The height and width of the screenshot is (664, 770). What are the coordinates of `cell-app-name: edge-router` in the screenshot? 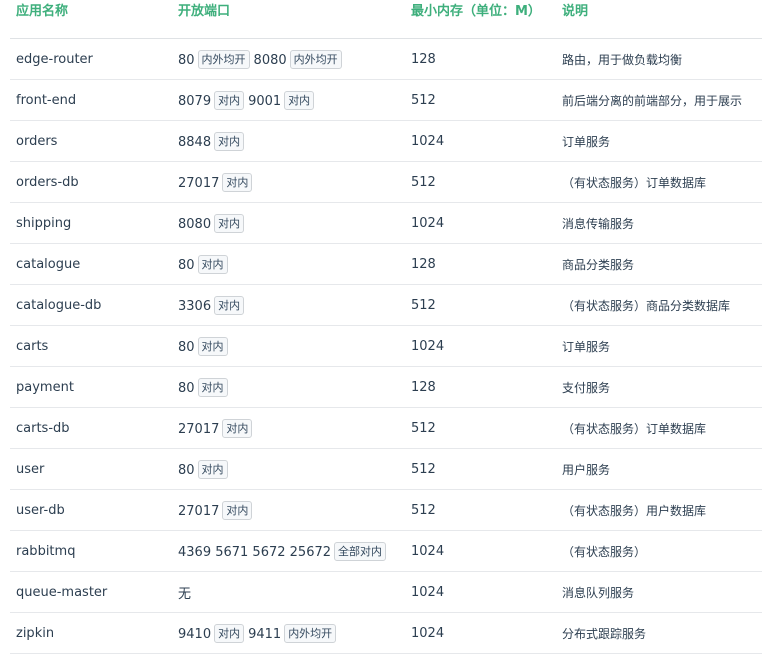 It's located at (91, 59).